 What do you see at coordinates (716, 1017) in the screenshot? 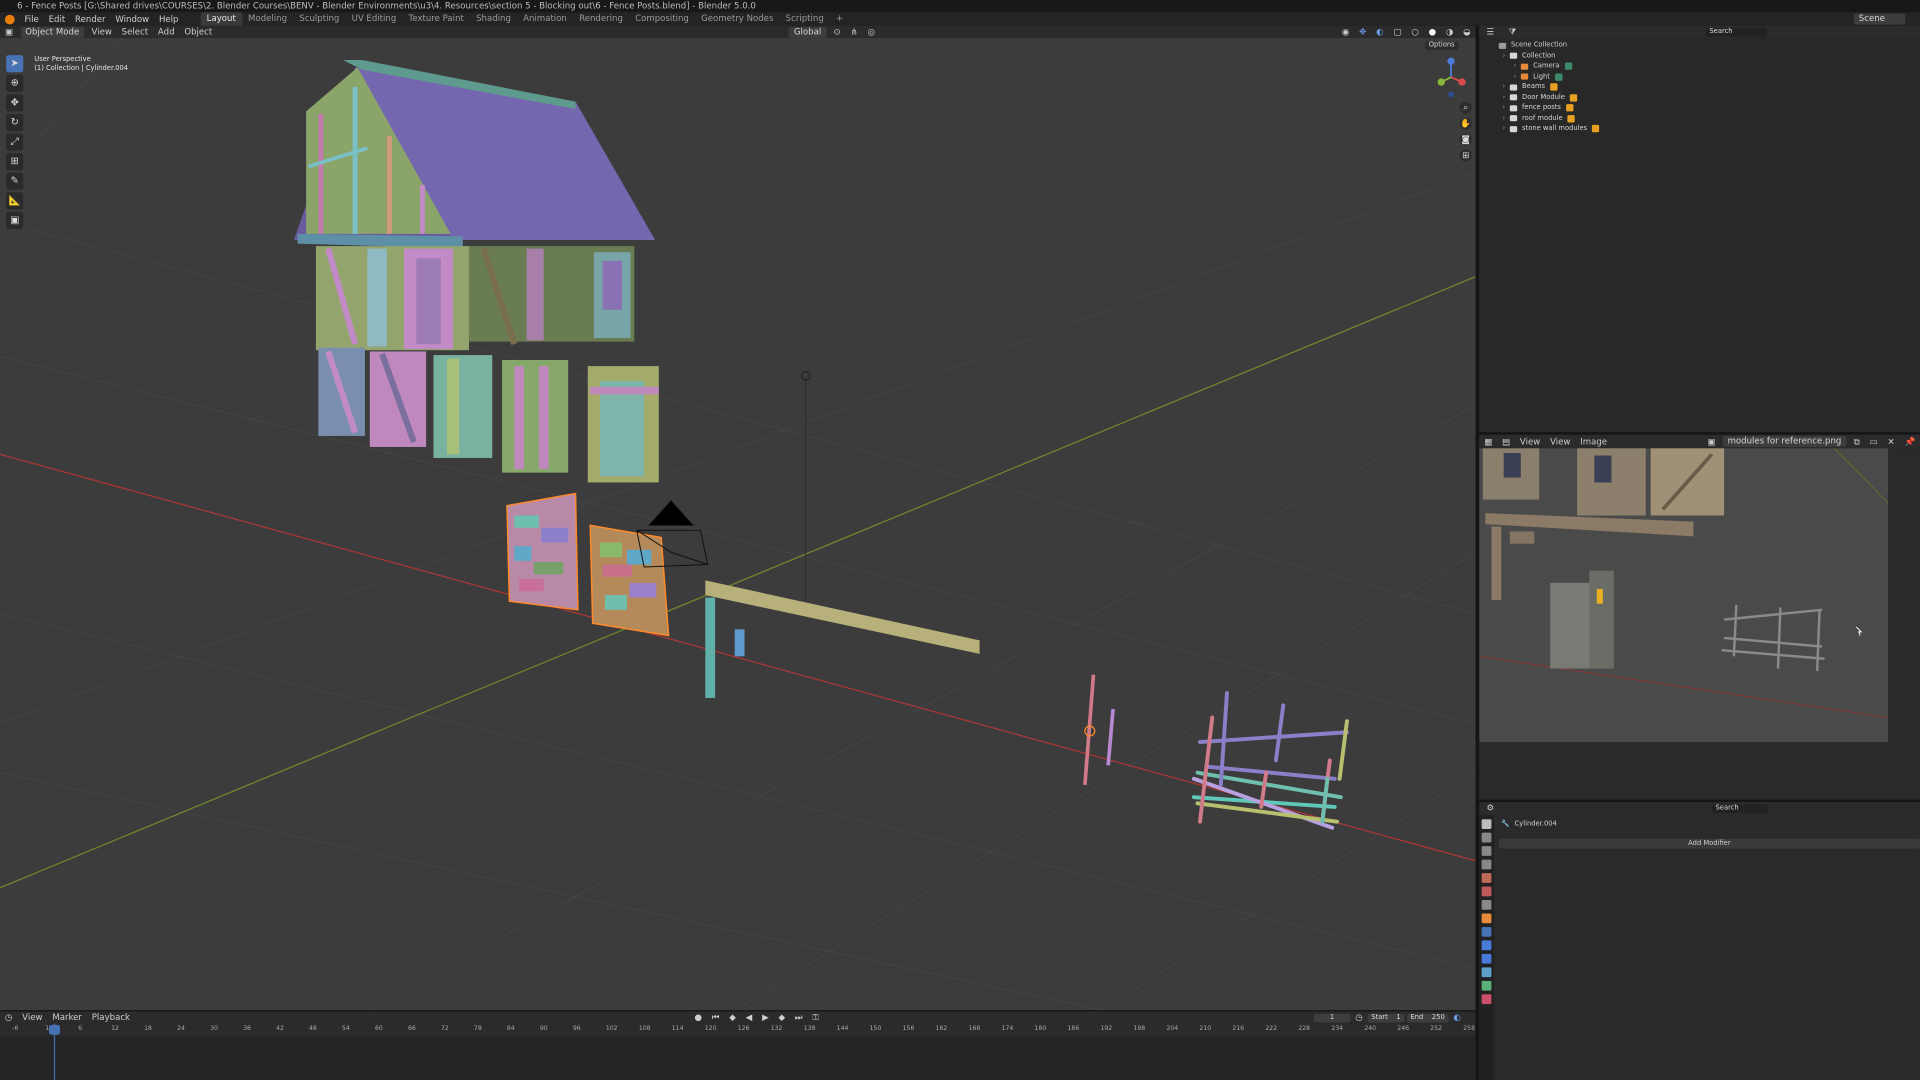
I see `jump-start-icon: ⏮` at bounding box center [716, 1017].